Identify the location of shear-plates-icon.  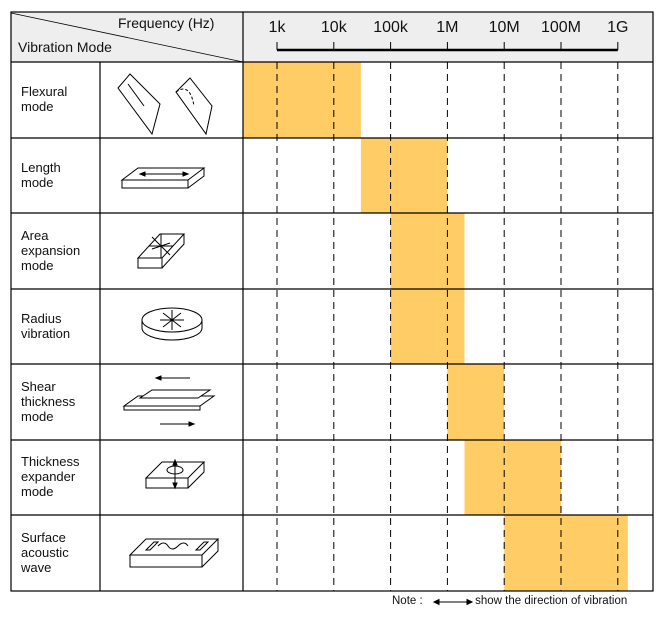
(169, 401).